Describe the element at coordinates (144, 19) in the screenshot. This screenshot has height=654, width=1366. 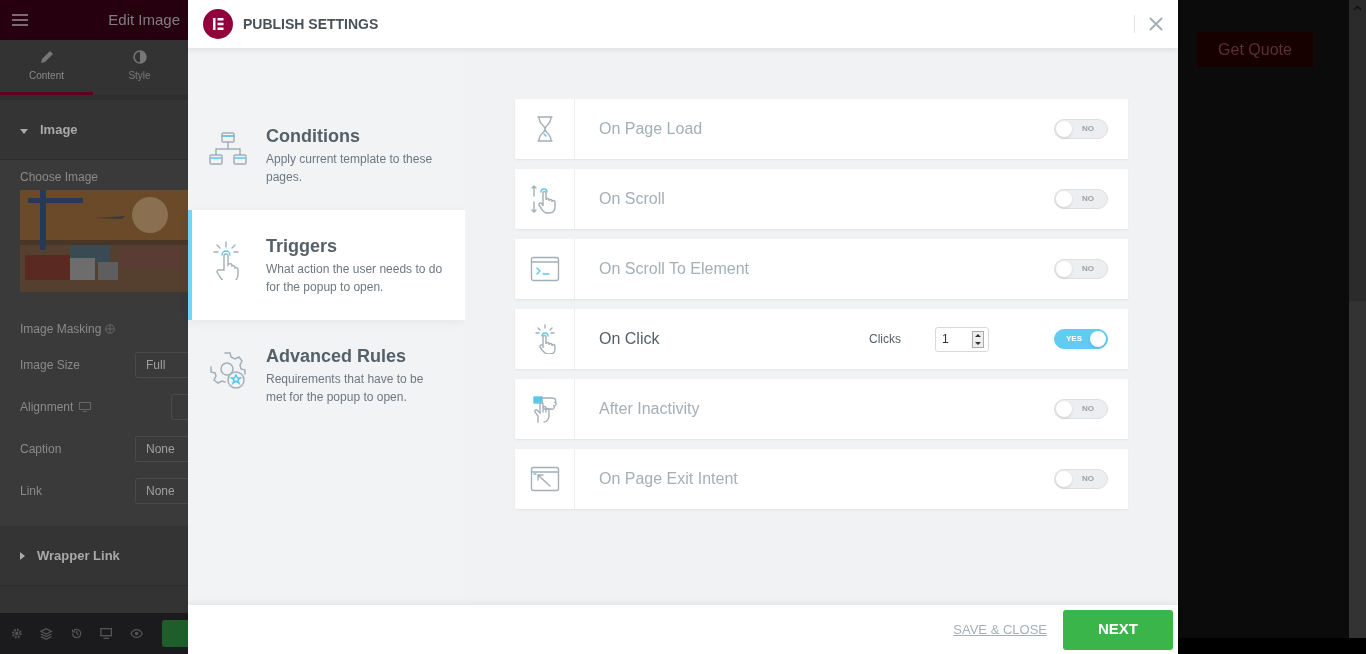
I see `panel-title: Edit Image` at that location.